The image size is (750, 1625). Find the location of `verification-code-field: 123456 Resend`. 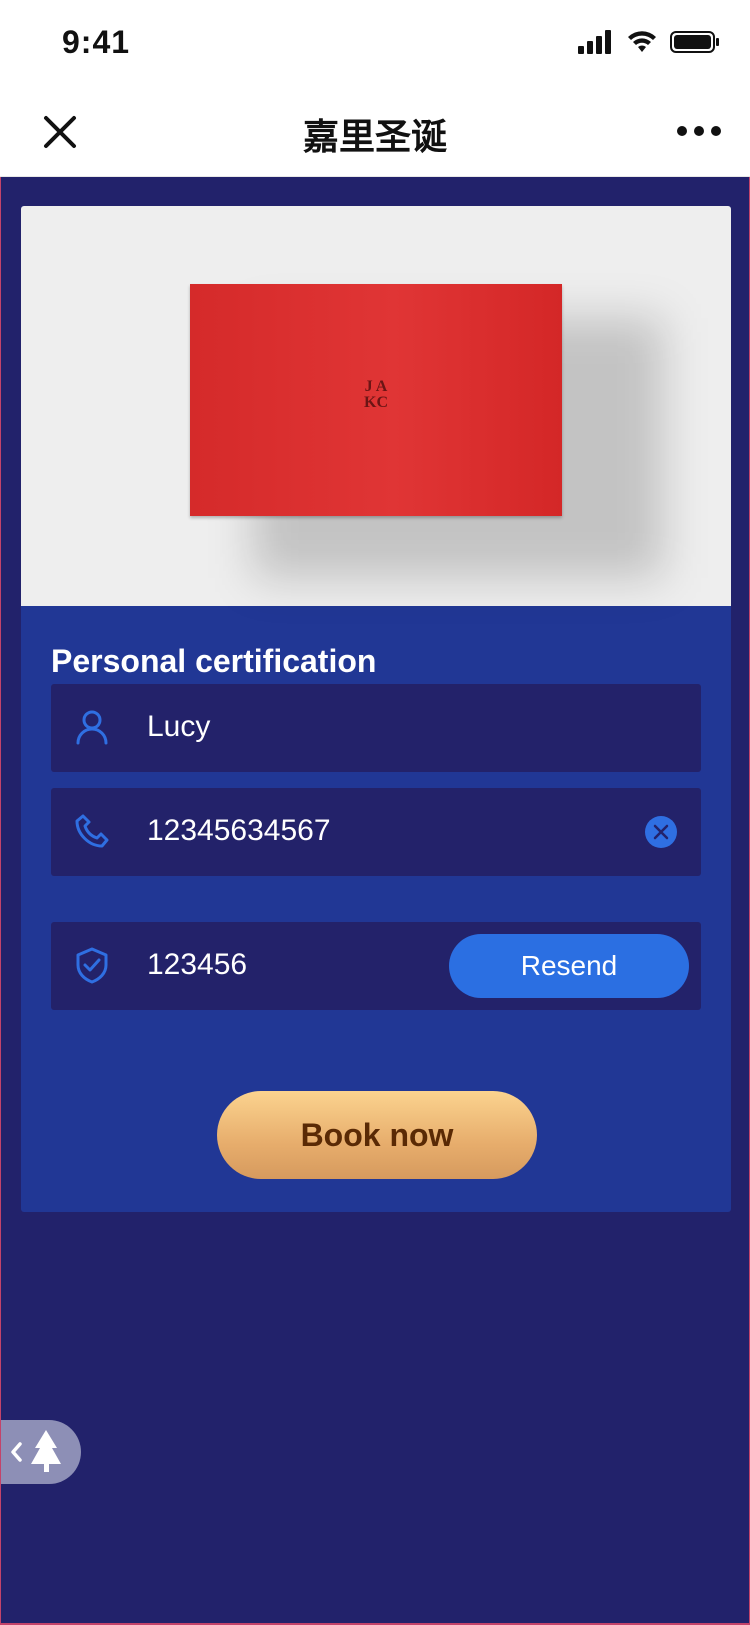

verification-code-field: 123456 Resend is located at coordinates (376, 966).